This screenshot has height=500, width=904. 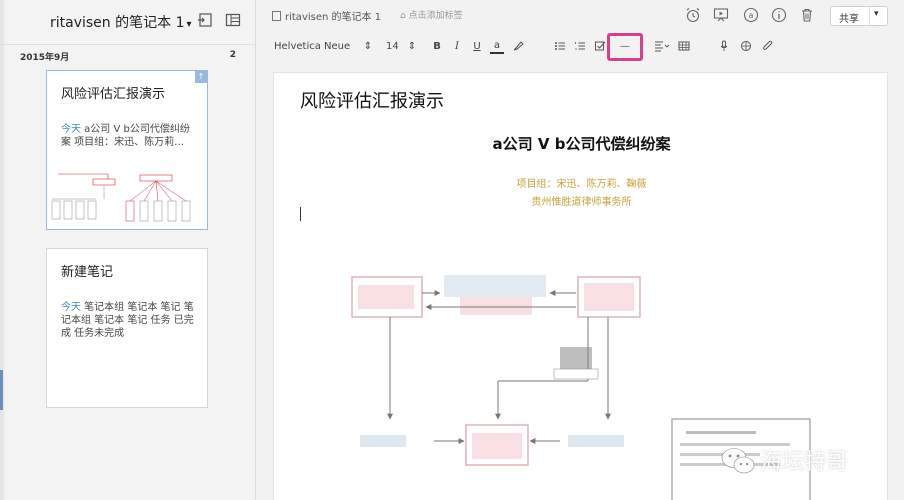 I want to click on share-divider, so click(x=869, y=16).